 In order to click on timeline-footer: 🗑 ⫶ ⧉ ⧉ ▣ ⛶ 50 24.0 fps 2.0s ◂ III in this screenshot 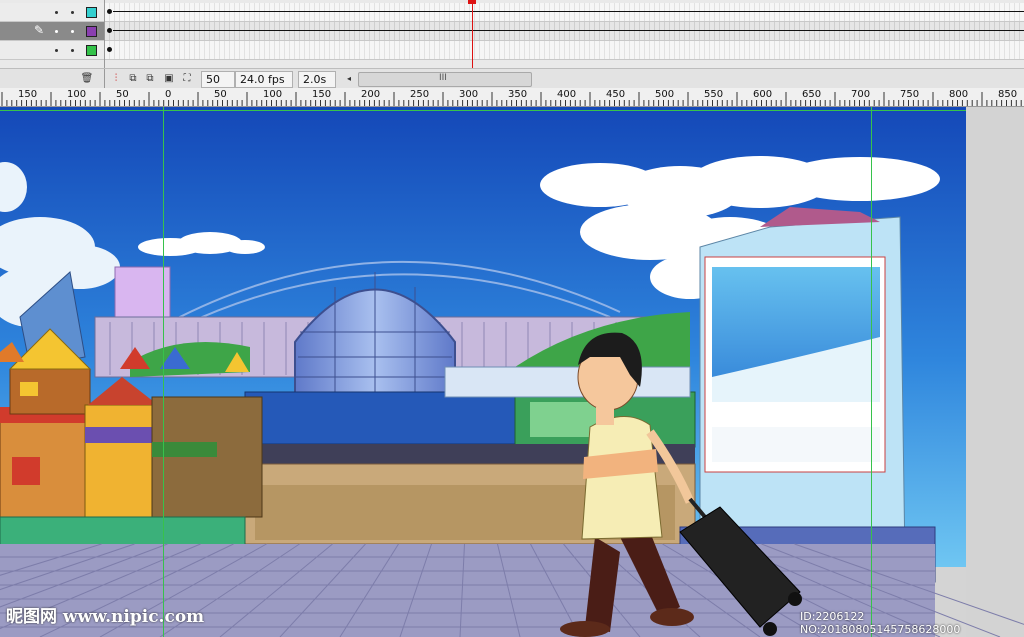, I will do `click(512, 79)`.